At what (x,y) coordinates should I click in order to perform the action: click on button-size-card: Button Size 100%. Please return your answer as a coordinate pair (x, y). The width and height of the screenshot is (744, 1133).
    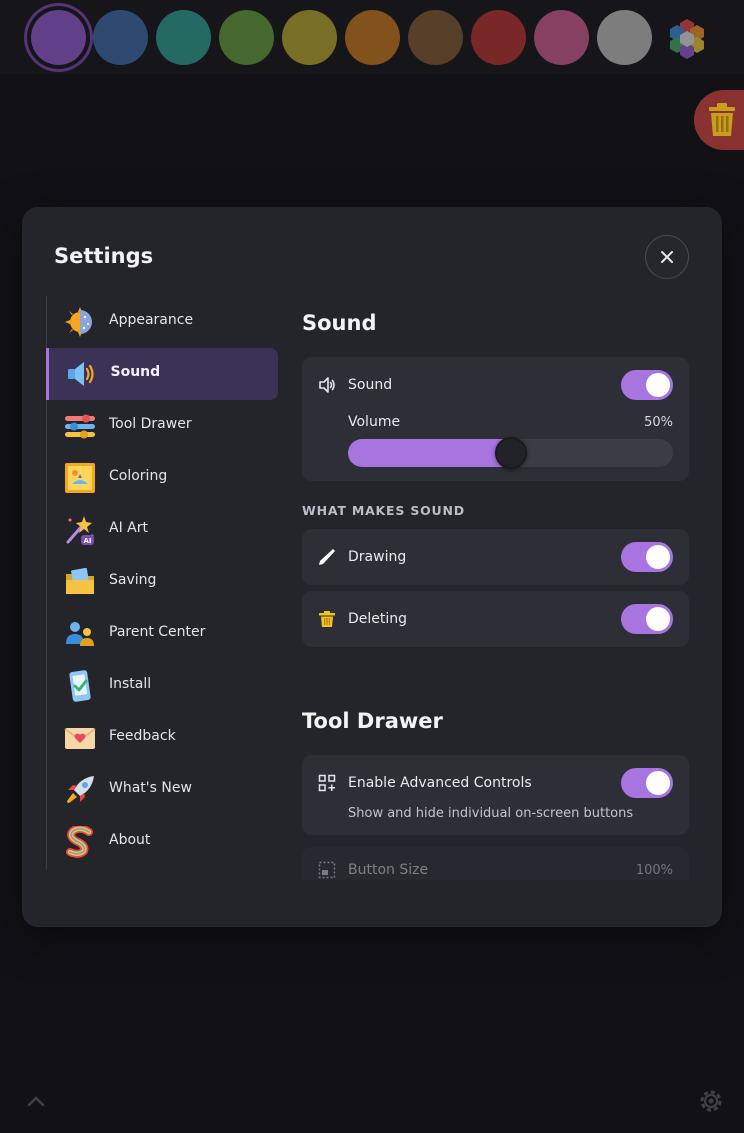
    Looking at the image, I should click on (495, 863).